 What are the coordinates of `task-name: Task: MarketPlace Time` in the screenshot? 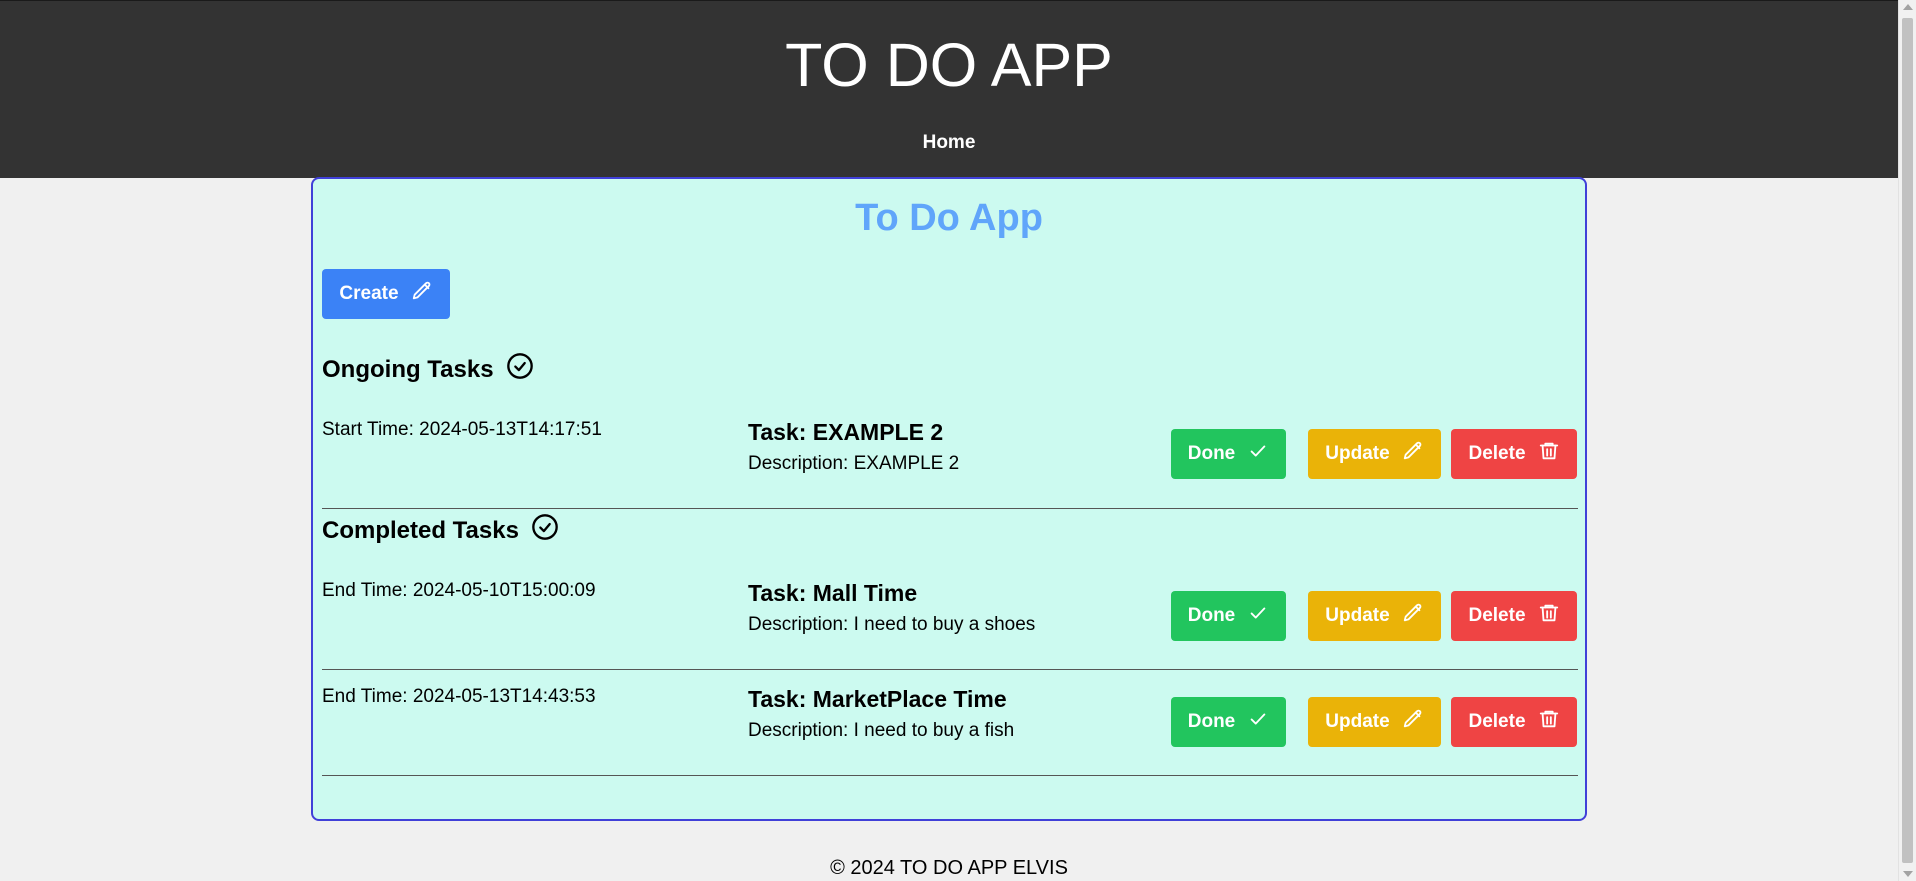 It's located at (877, 699).